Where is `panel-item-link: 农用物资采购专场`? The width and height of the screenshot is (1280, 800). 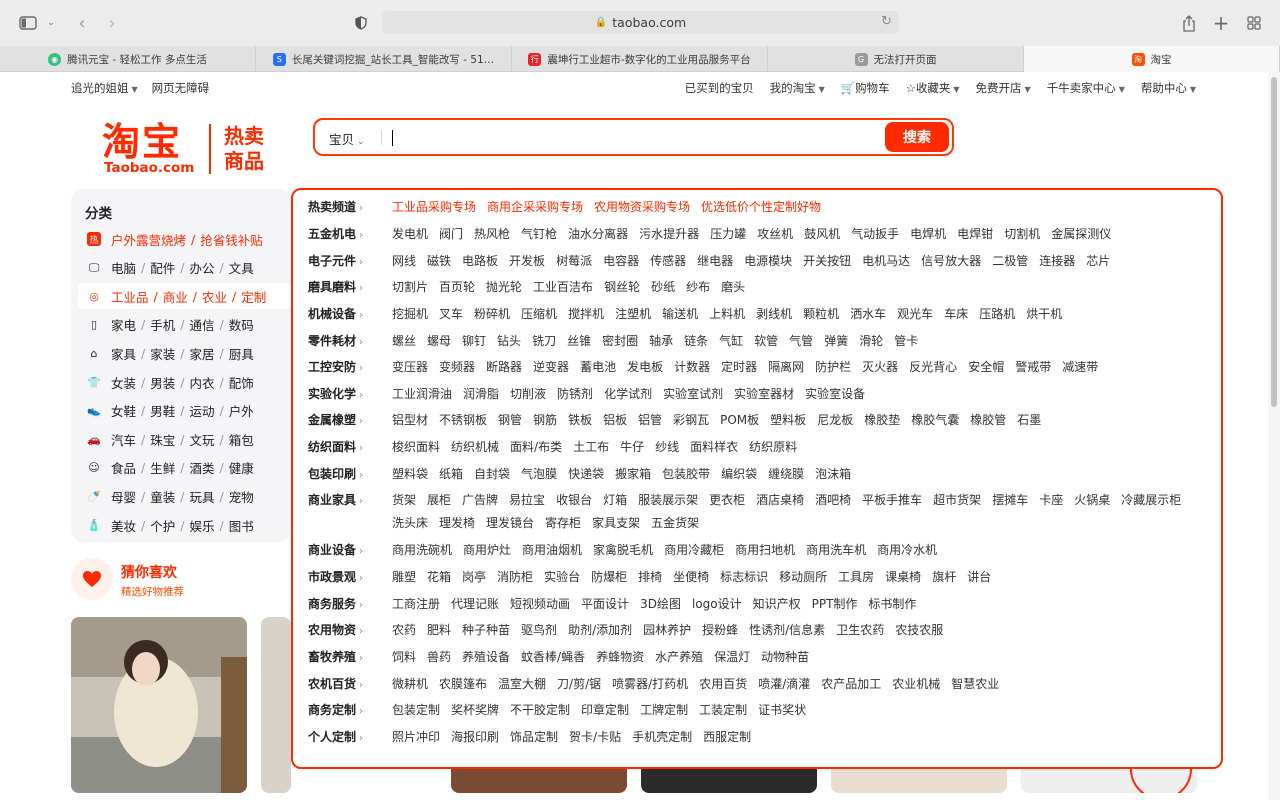
panel-item-link: 农用物资采购专场 is located at coordinates (642, 207).